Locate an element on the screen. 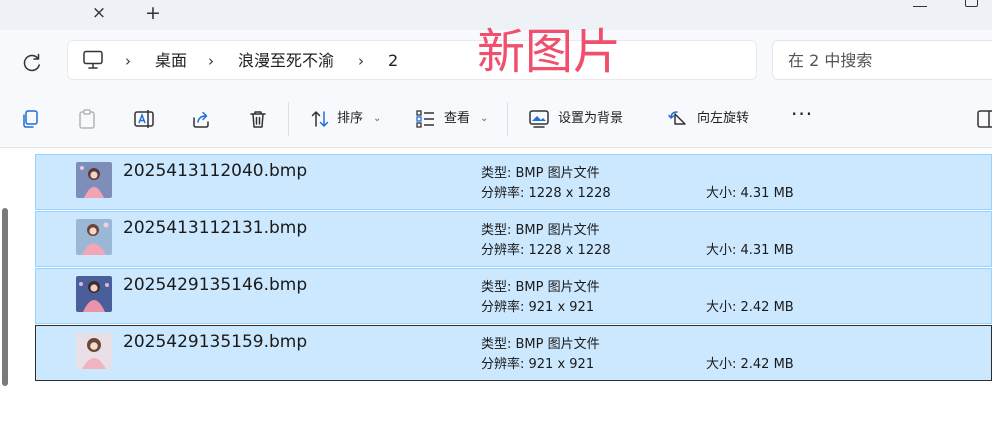  copy-icon is located at coordinates (30, 119).